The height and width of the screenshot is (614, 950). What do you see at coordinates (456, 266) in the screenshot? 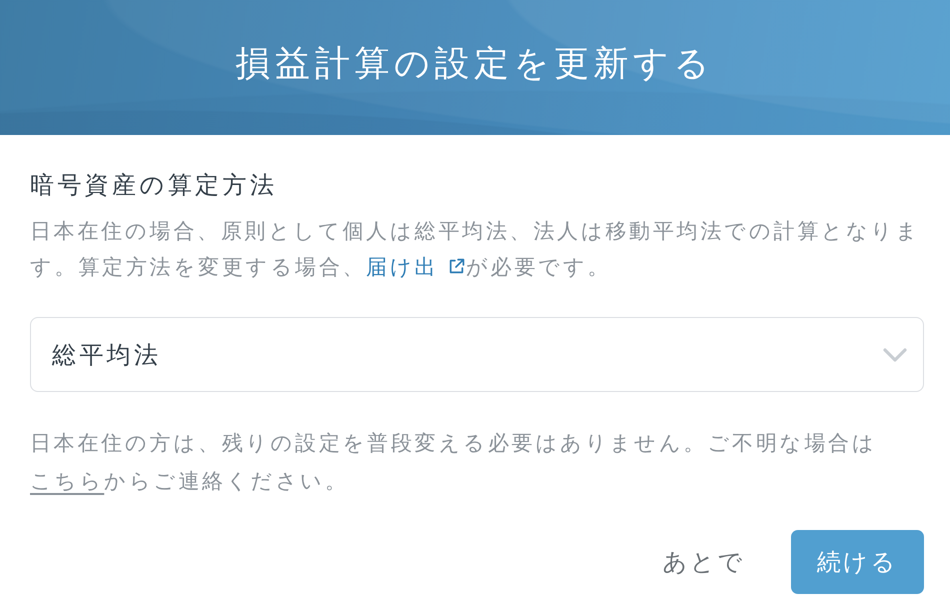
I see `external-link-icon` at bounding box center [456, 266].